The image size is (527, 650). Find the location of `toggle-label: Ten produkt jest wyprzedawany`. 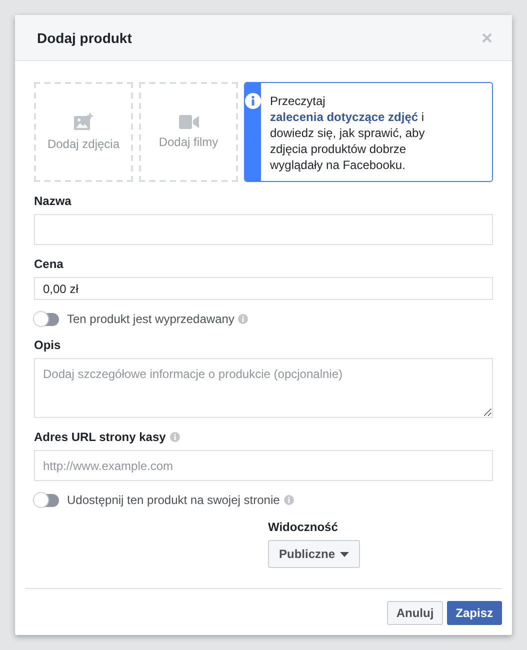

toggle-label: Ten produkt jest wyprzedawany is located at coordinates (150, 319).